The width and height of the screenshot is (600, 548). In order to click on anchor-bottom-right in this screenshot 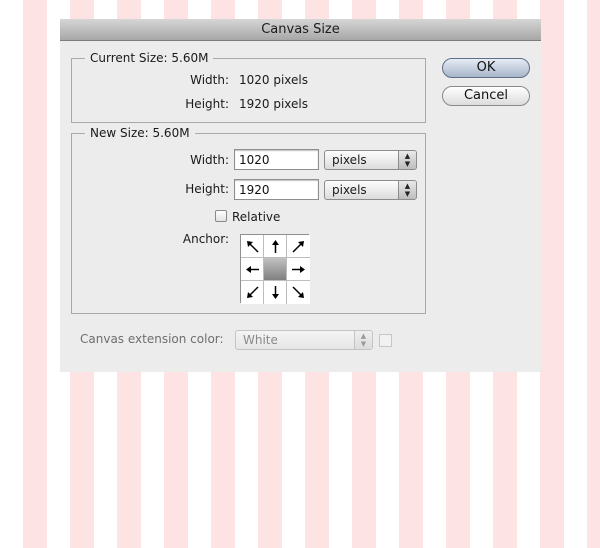, I will do `click(298, 292)`.